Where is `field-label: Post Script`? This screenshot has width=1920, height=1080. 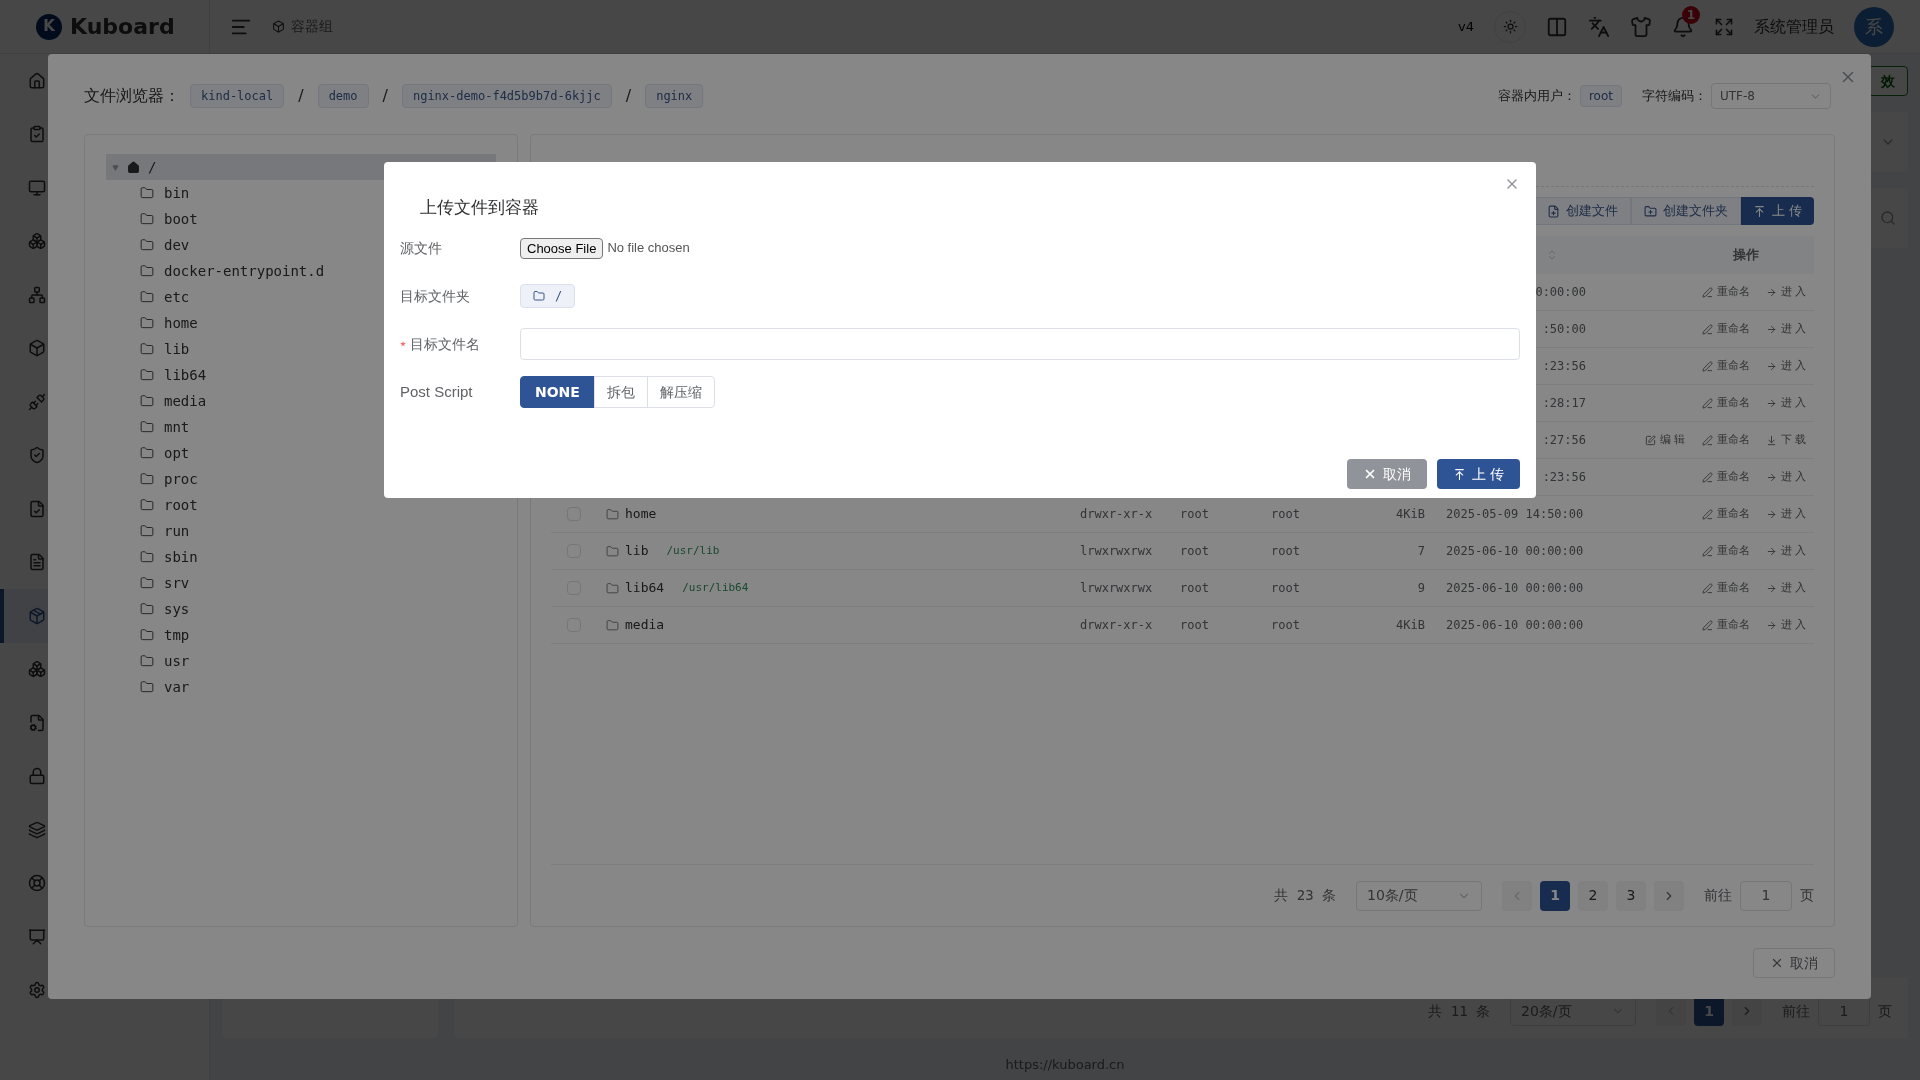 field-label: Post Script is located at coordinates (437, 391).